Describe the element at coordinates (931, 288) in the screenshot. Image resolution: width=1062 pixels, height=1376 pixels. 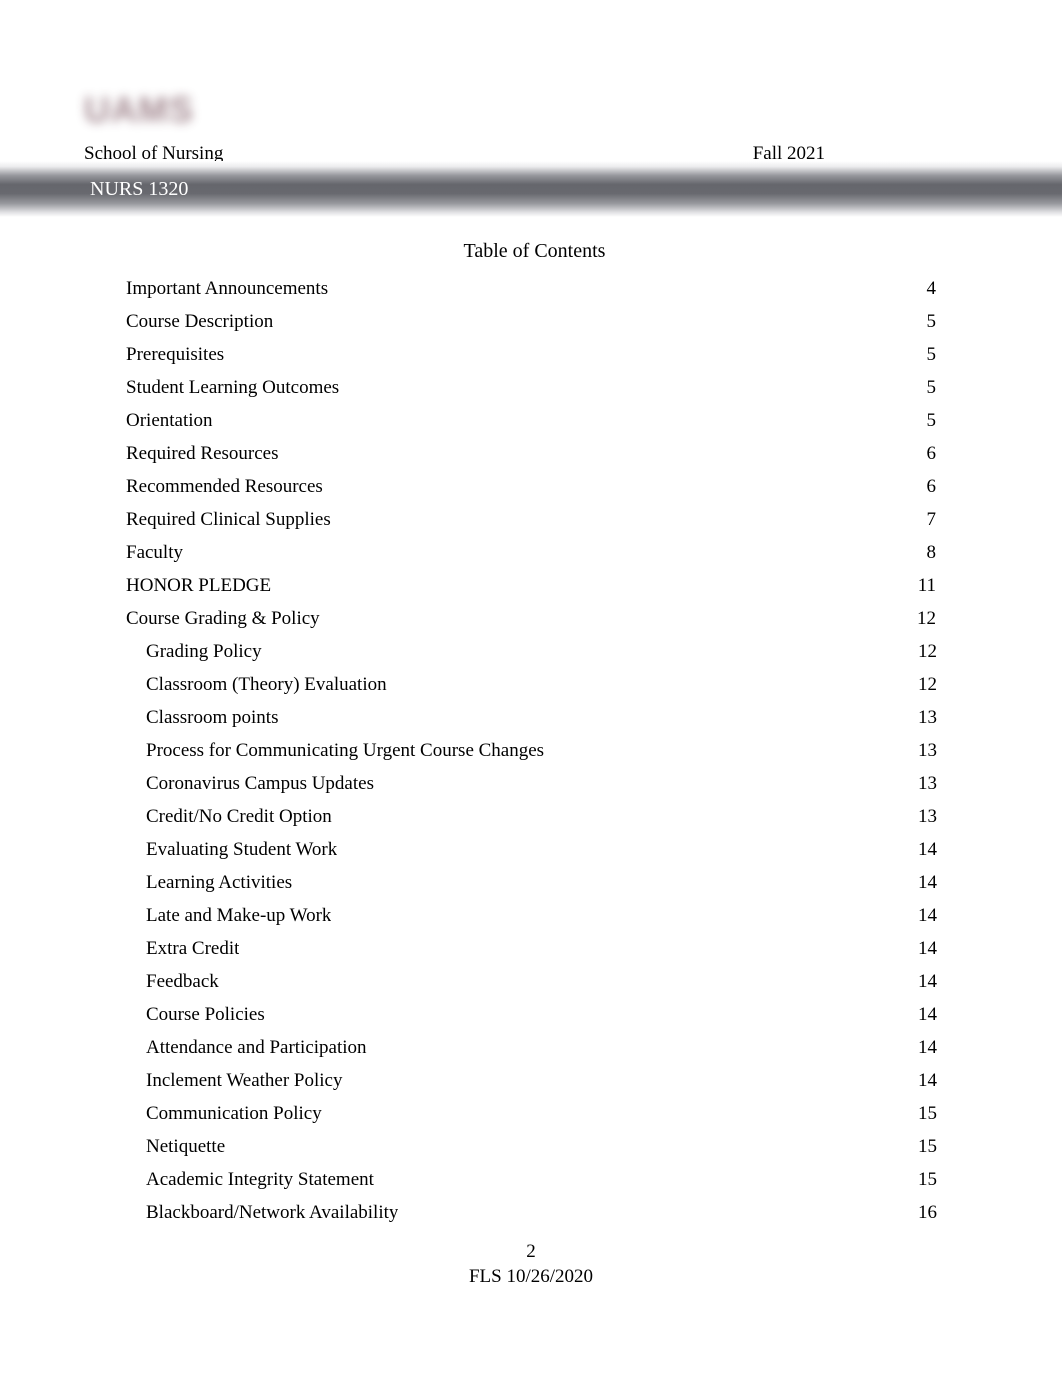
I see `toc-entry-page-number: 4` at that location.